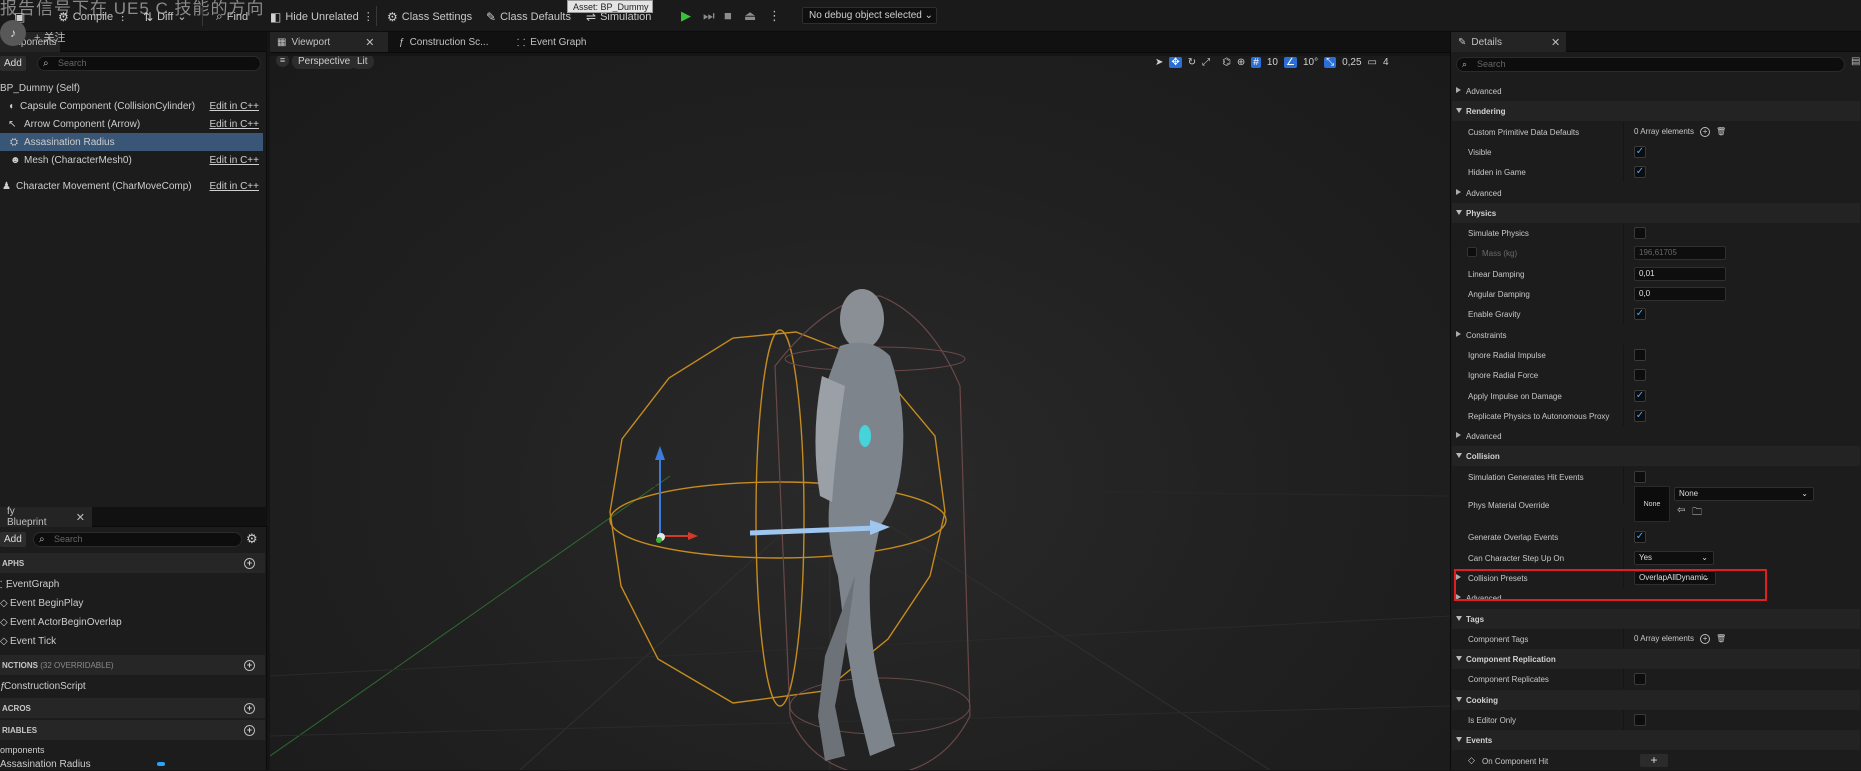 Image resolution: width=1861 pixels, height=771 pixels. Describe the element at coordinates (132, 730) in the screenshot. I see `variables-section-header: RIABLES +` at that location.